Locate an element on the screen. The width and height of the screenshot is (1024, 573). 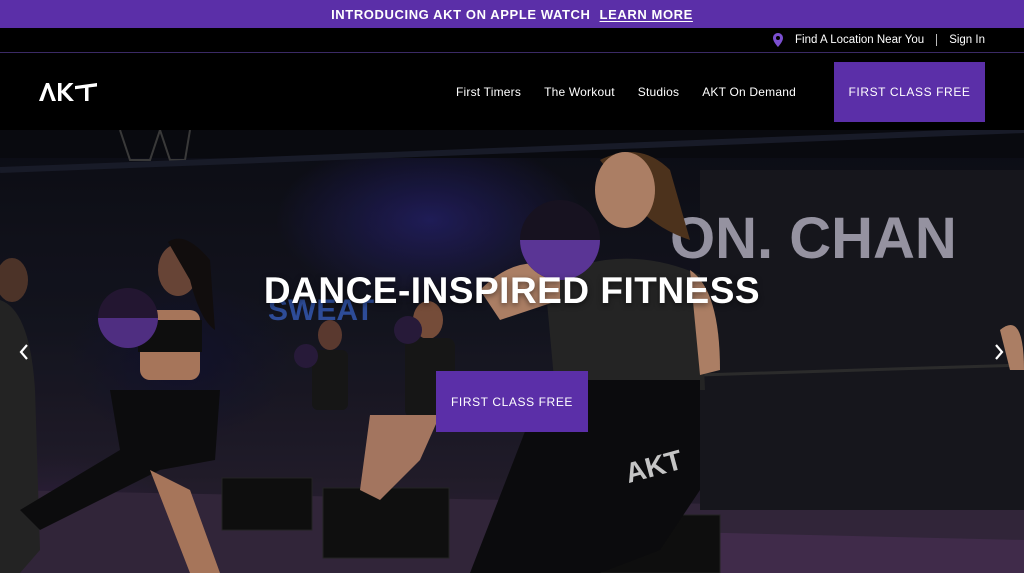
find-location-link: Find A Location Near You is located at coordinates (859, 40).